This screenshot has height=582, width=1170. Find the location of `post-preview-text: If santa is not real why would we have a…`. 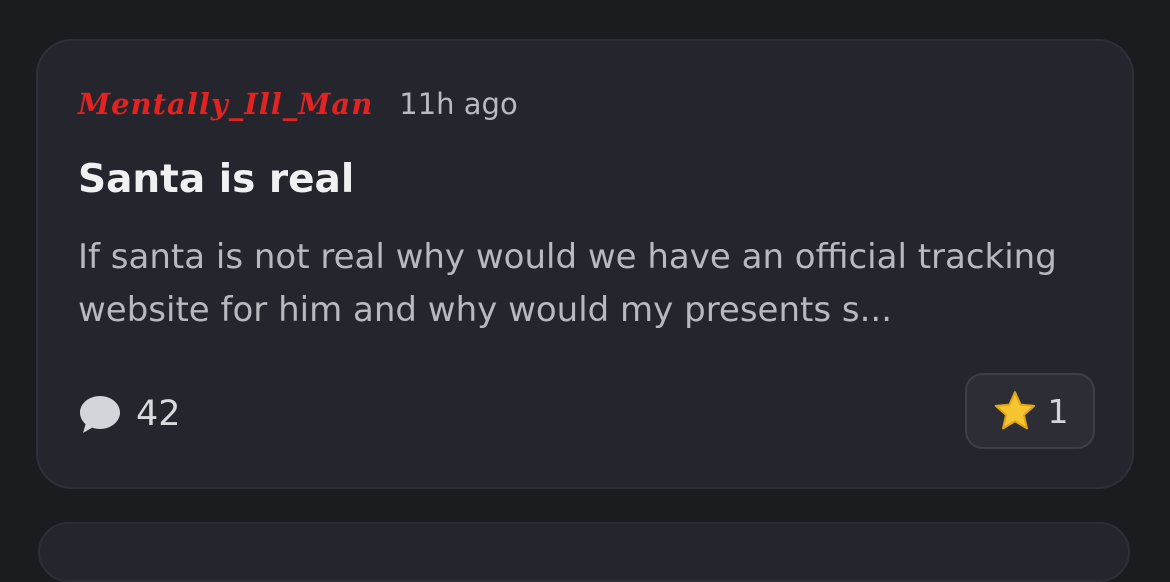

post-preview-text: If santa is not real why would we have a… is located at coordinates (567, 283).